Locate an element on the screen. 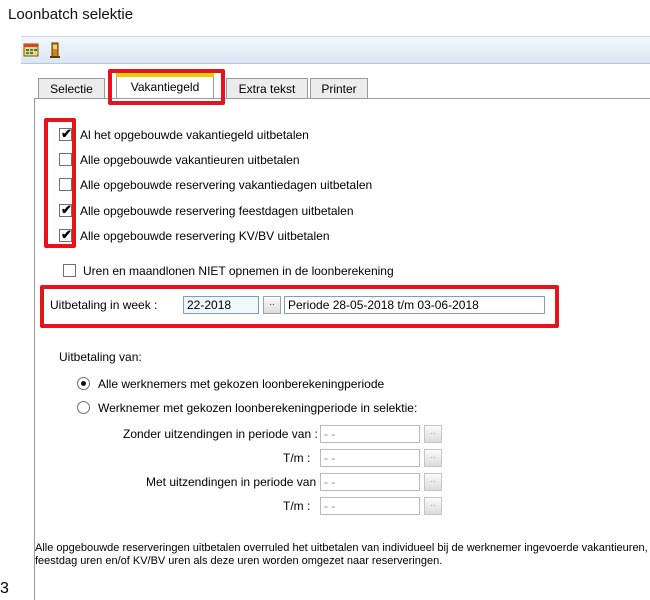 The width and height of the screenshot is (650, 600). tab-selectie-label: Selectie is located at coordinates (71, 89).